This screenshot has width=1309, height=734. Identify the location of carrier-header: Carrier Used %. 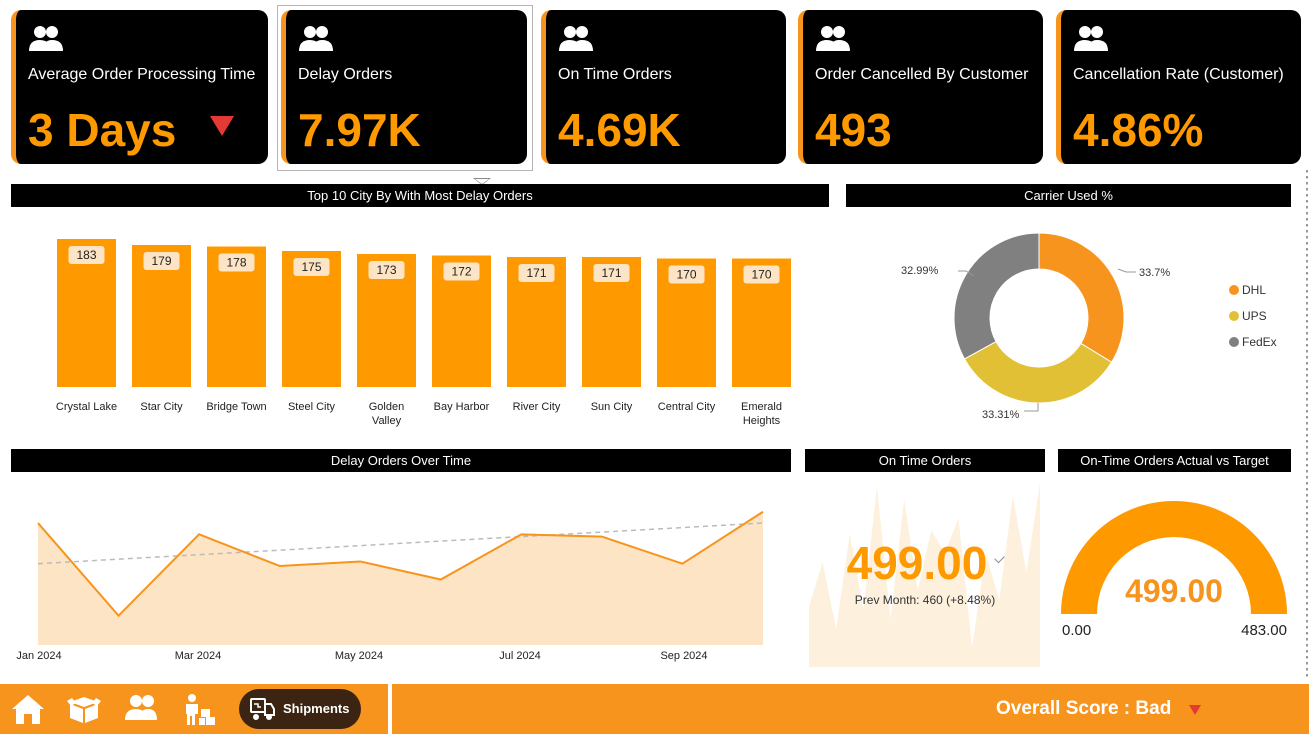
(1068, 195).